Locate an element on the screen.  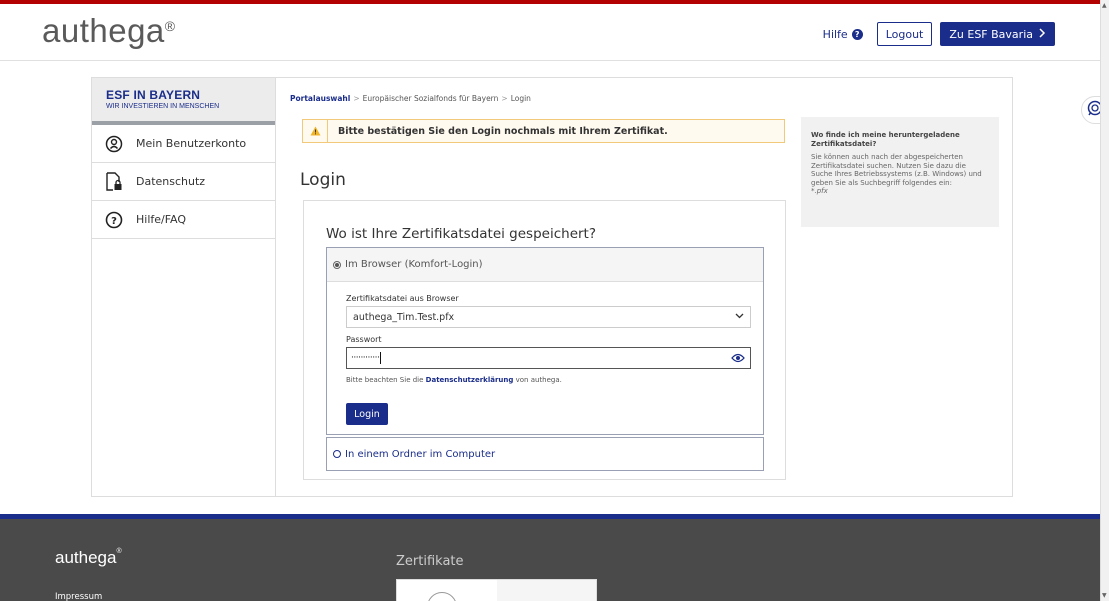
sidebar-item-label: Hilfe/FAQ is located at coordinates (161, 219).